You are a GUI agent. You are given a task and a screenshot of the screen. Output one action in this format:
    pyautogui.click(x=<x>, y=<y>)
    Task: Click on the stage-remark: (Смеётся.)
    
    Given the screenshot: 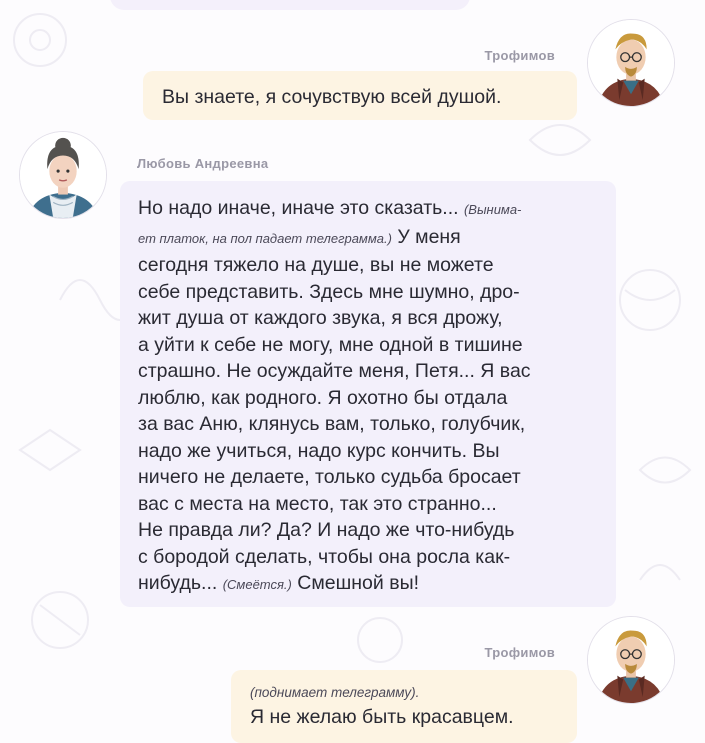 What is the action you would take?
    pyautogui.click(x=257, y=584)
    